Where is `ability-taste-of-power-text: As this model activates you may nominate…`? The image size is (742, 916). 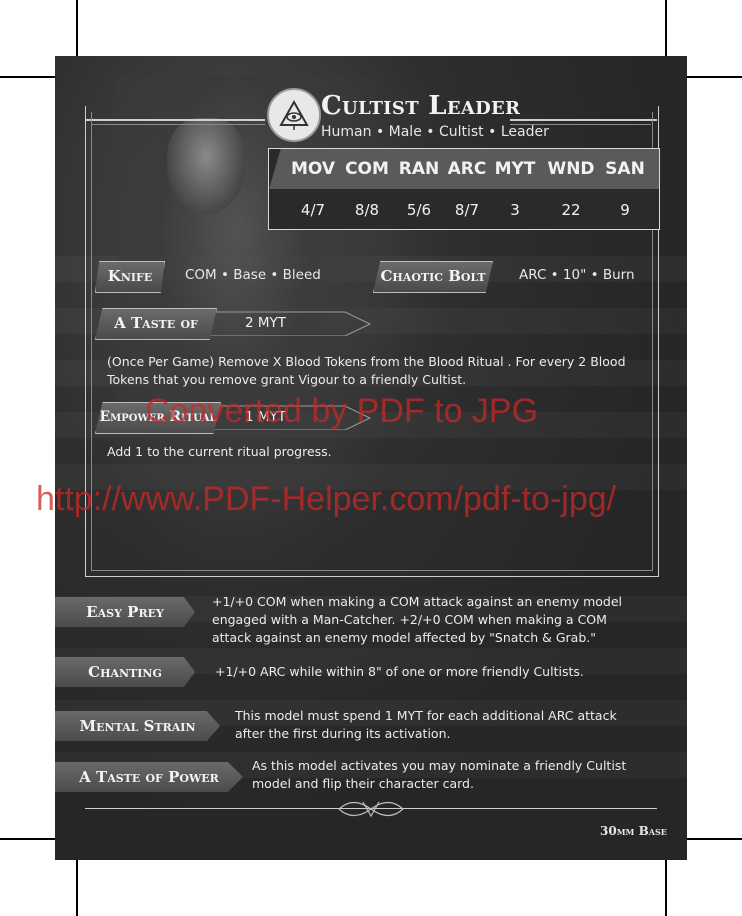
ability-taste-of-power-text: As this model activates you may nominate… is located at coordinates (439, 774).